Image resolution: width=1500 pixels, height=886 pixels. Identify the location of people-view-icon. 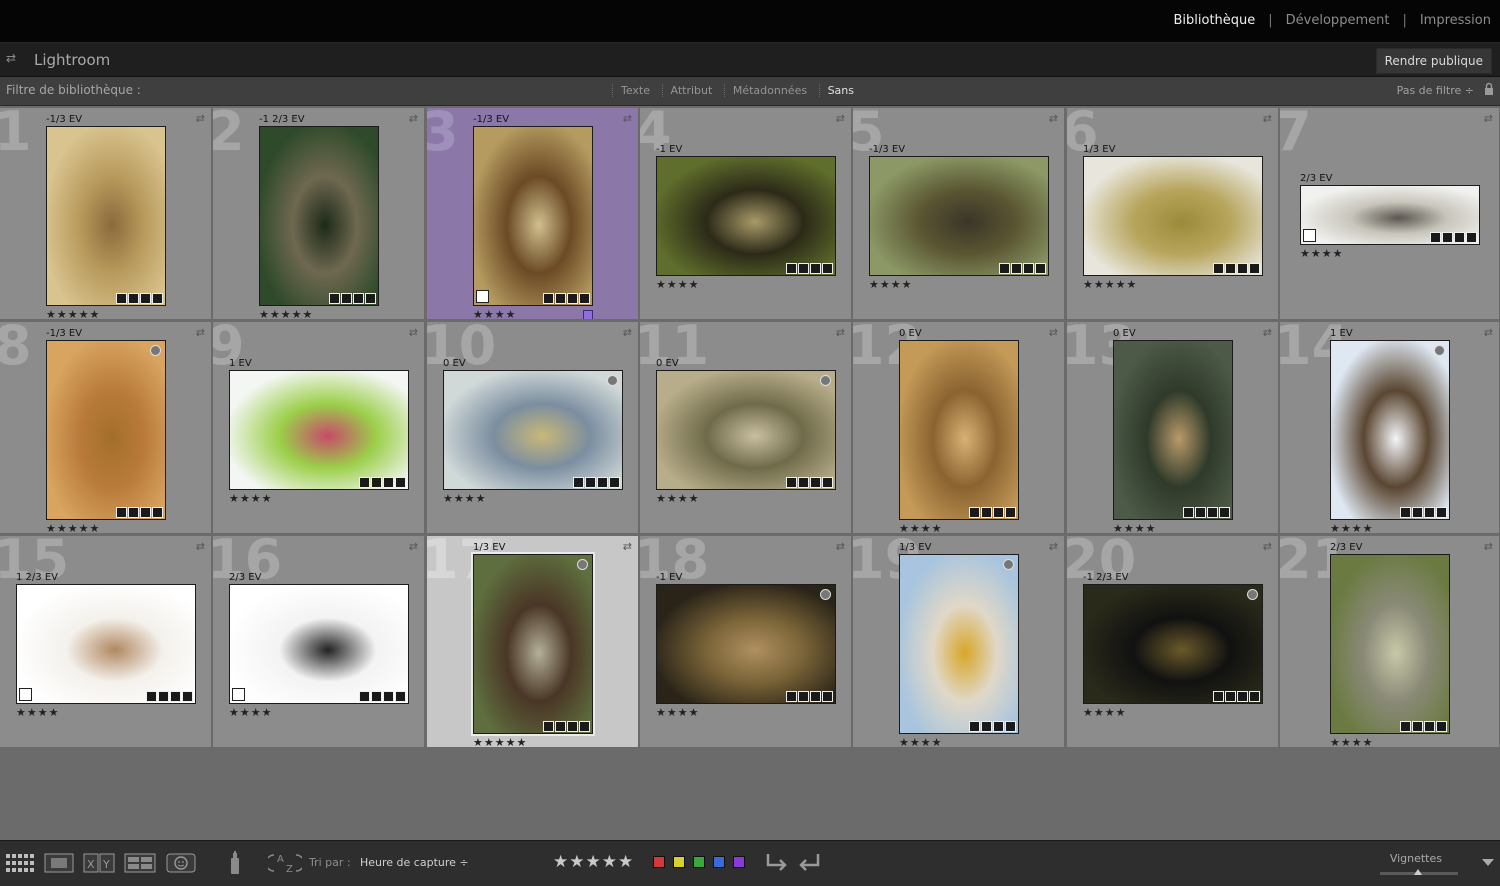
(181, 863).